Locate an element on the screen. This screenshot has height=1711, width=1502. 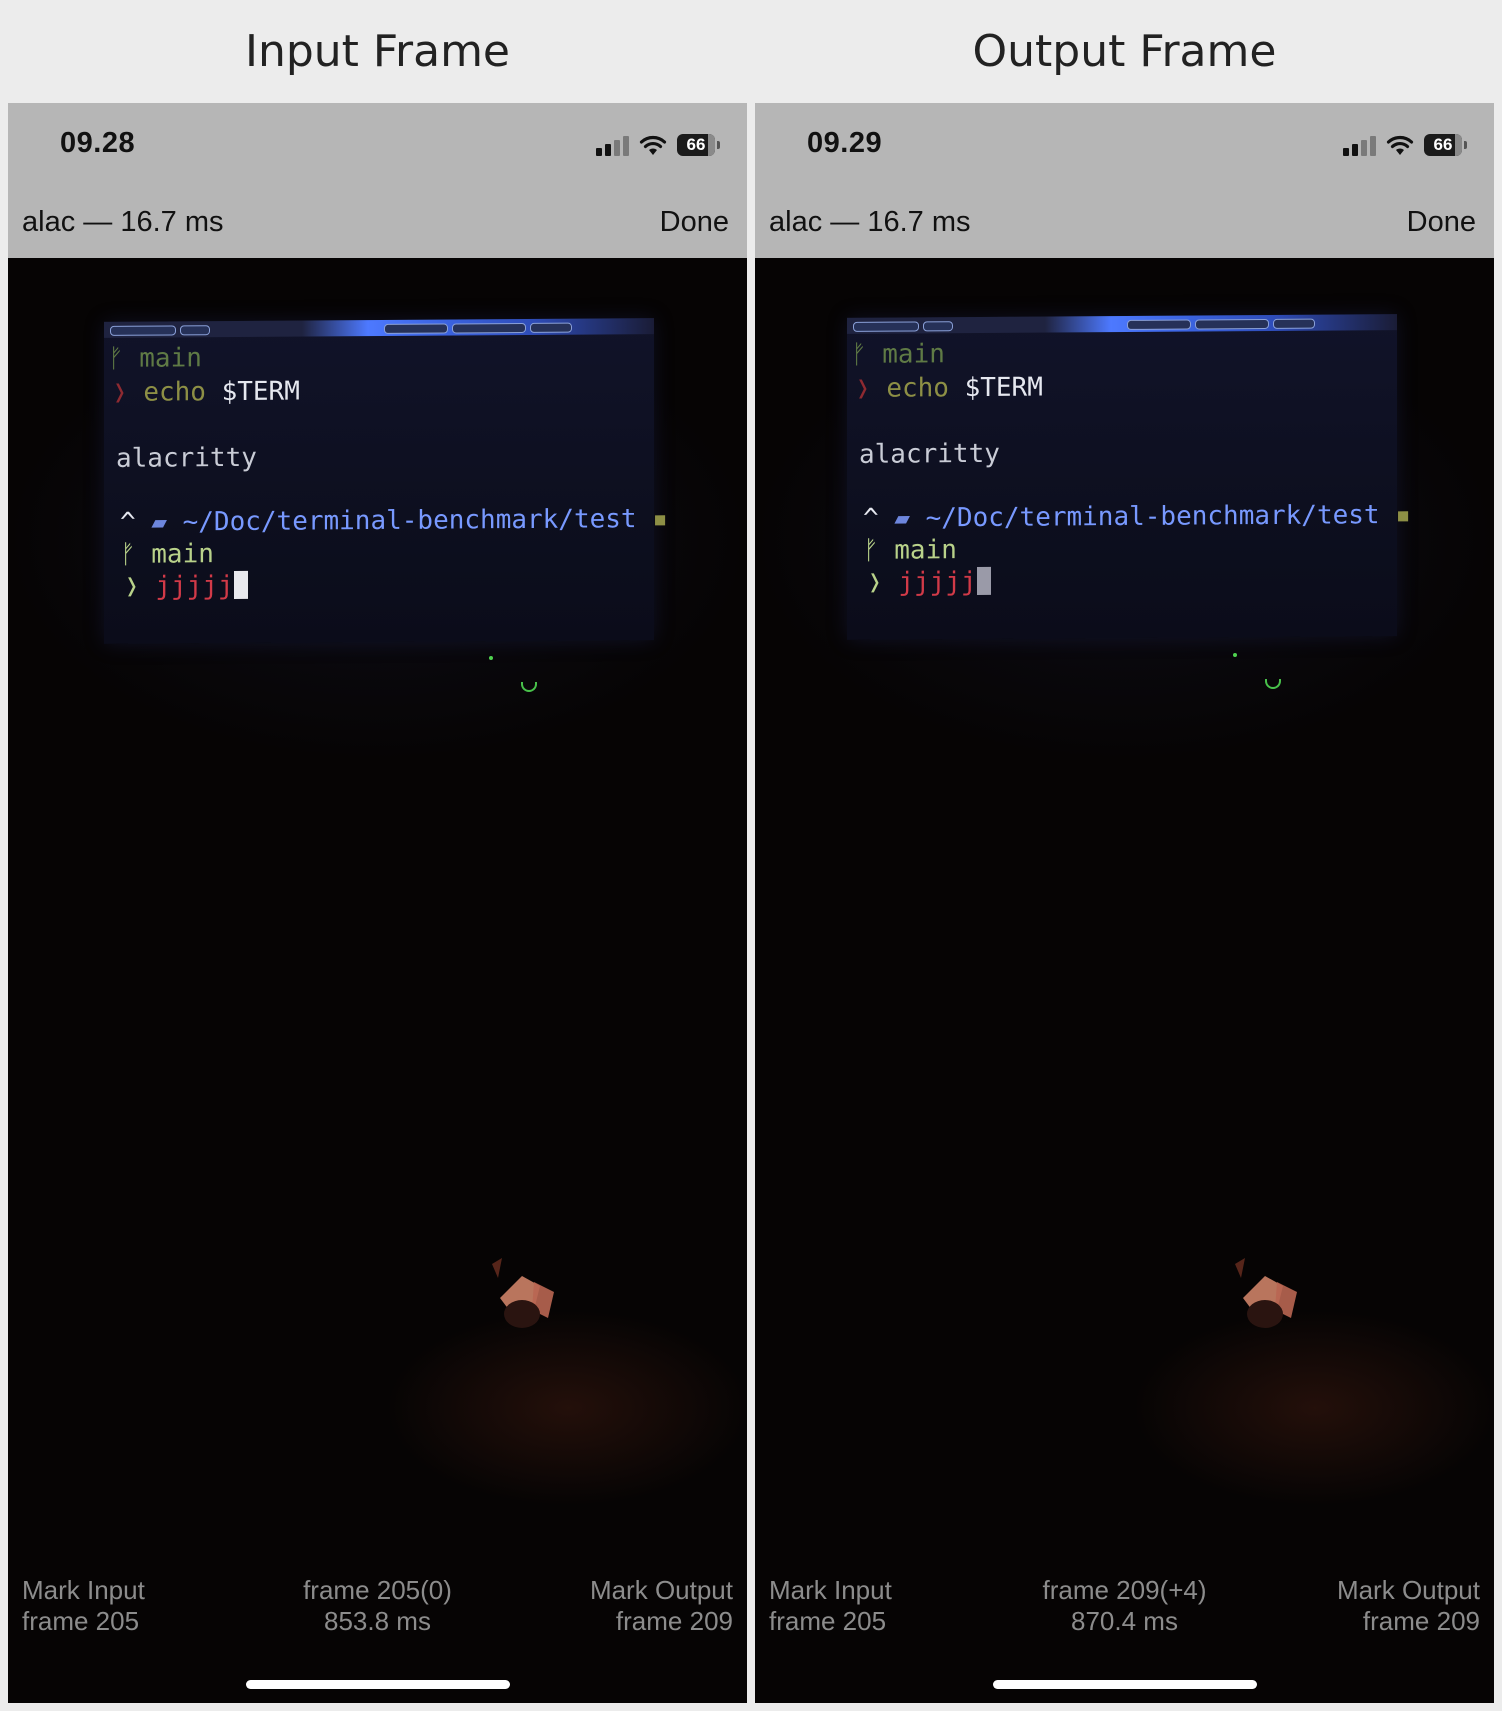
status-time: 09.28 is located at coordinates (98, 143).